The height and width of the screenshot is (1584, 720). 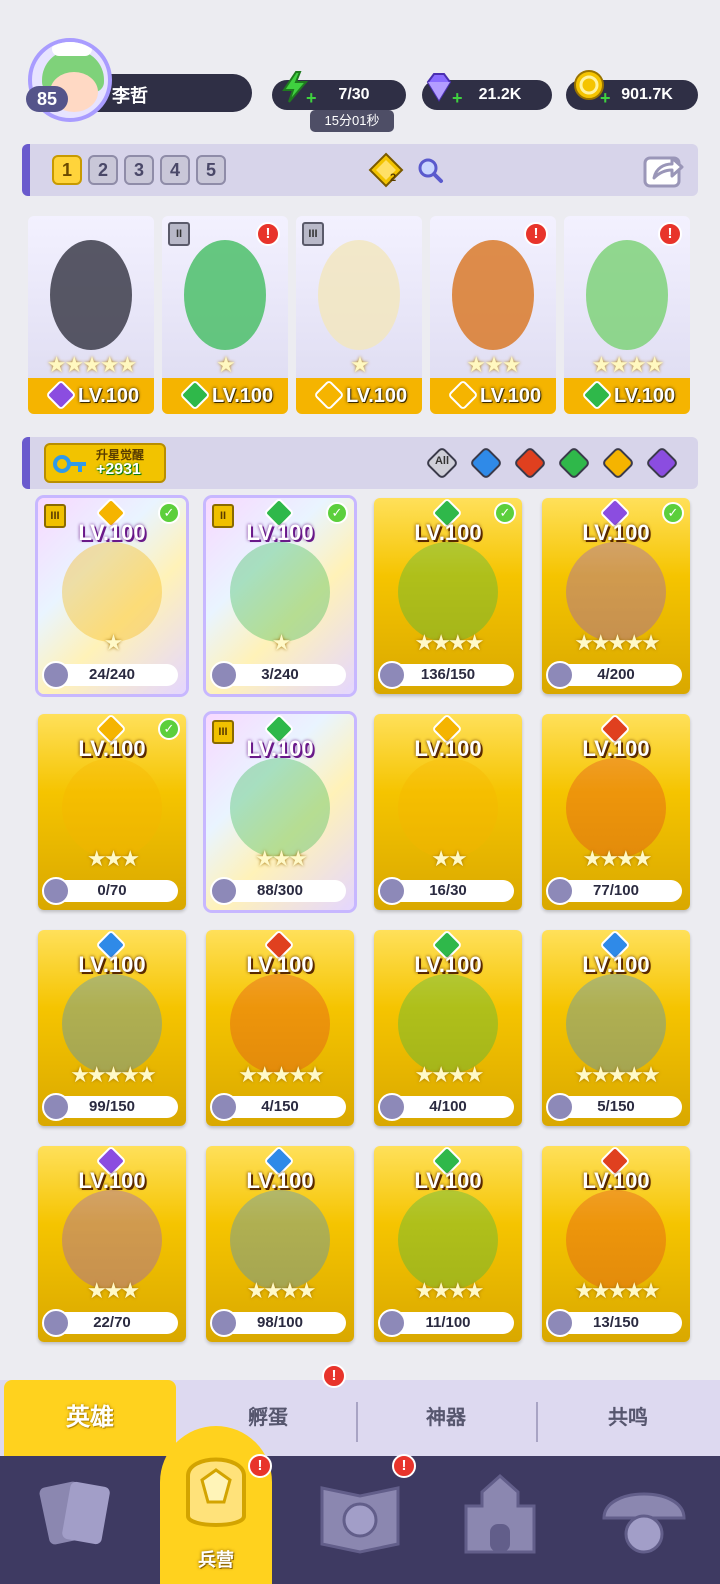 I want to click on nature-element-icon, so click(x=574, y=463).